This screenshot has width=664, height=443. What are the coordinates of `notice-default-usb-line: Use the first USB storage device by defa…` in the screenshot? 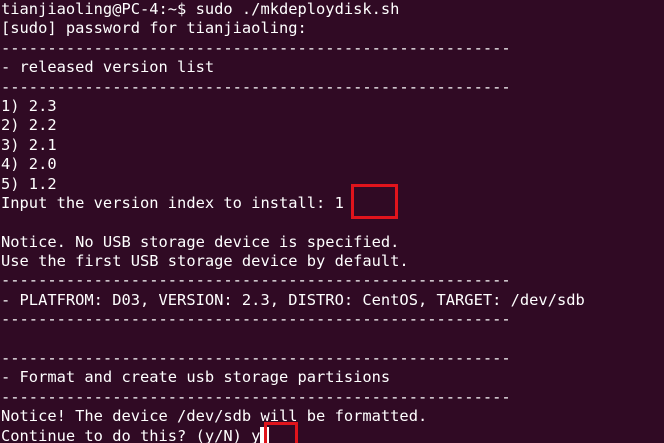 It's located at (205, 261).